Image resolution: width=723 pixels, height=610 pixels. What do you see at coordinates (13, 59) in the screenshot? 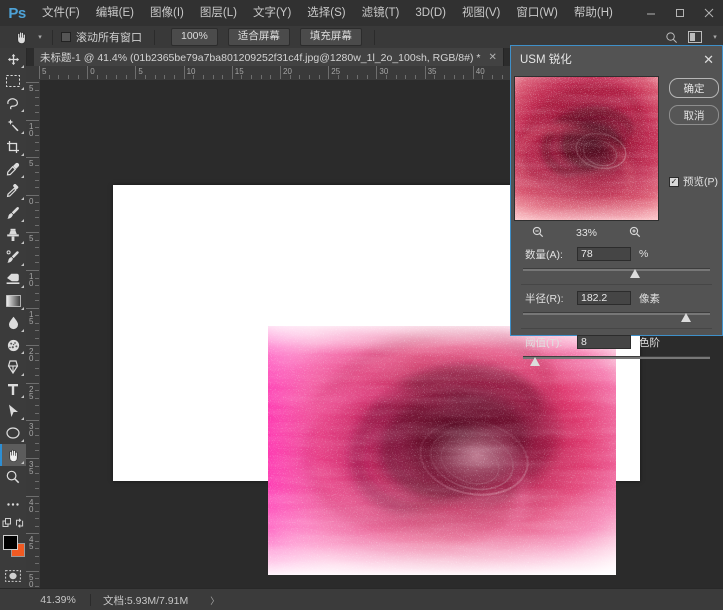
I see `move-tool` at bounding box center [13, 59].